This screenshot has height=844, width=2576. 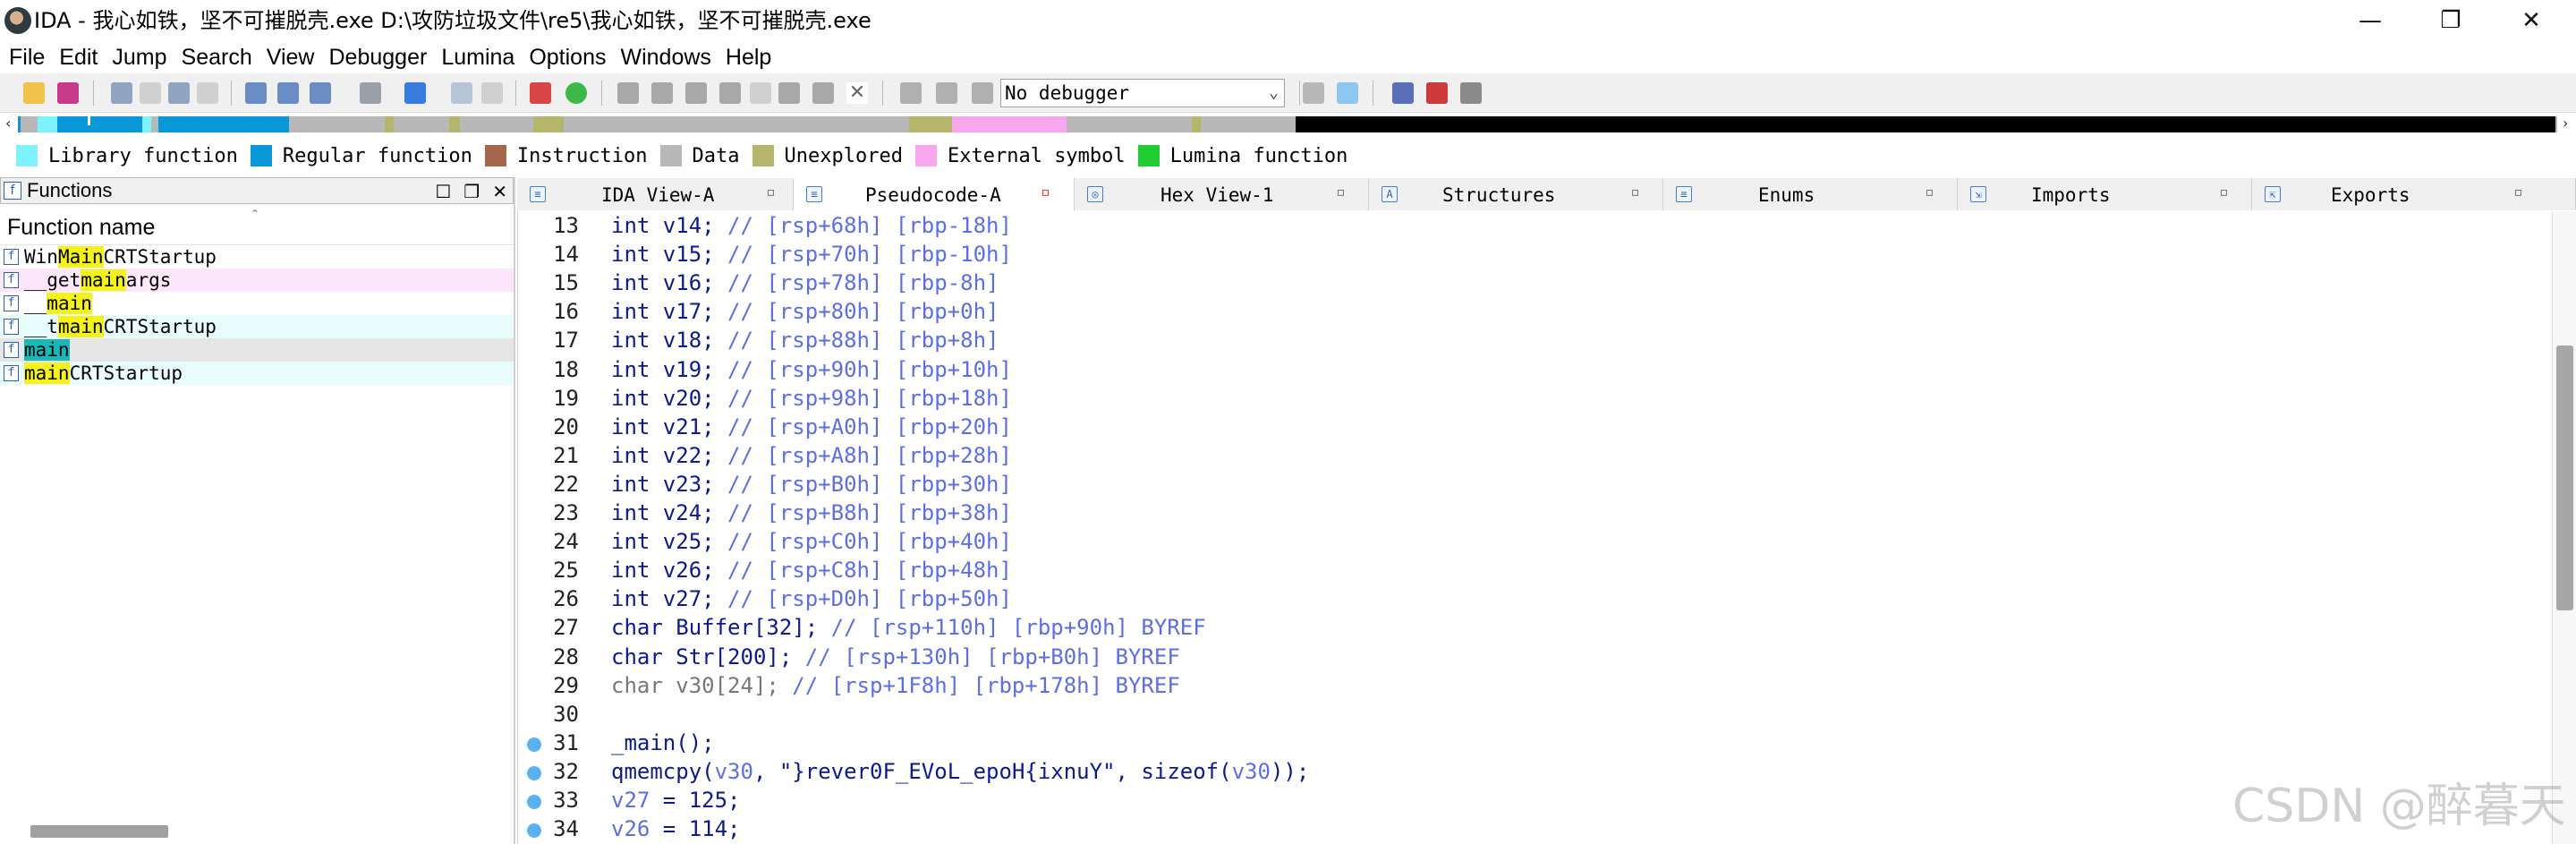 I want to click on tab-hex-view-1: ◎ Hex View-1 ▫, so click(x=1222, y=194).